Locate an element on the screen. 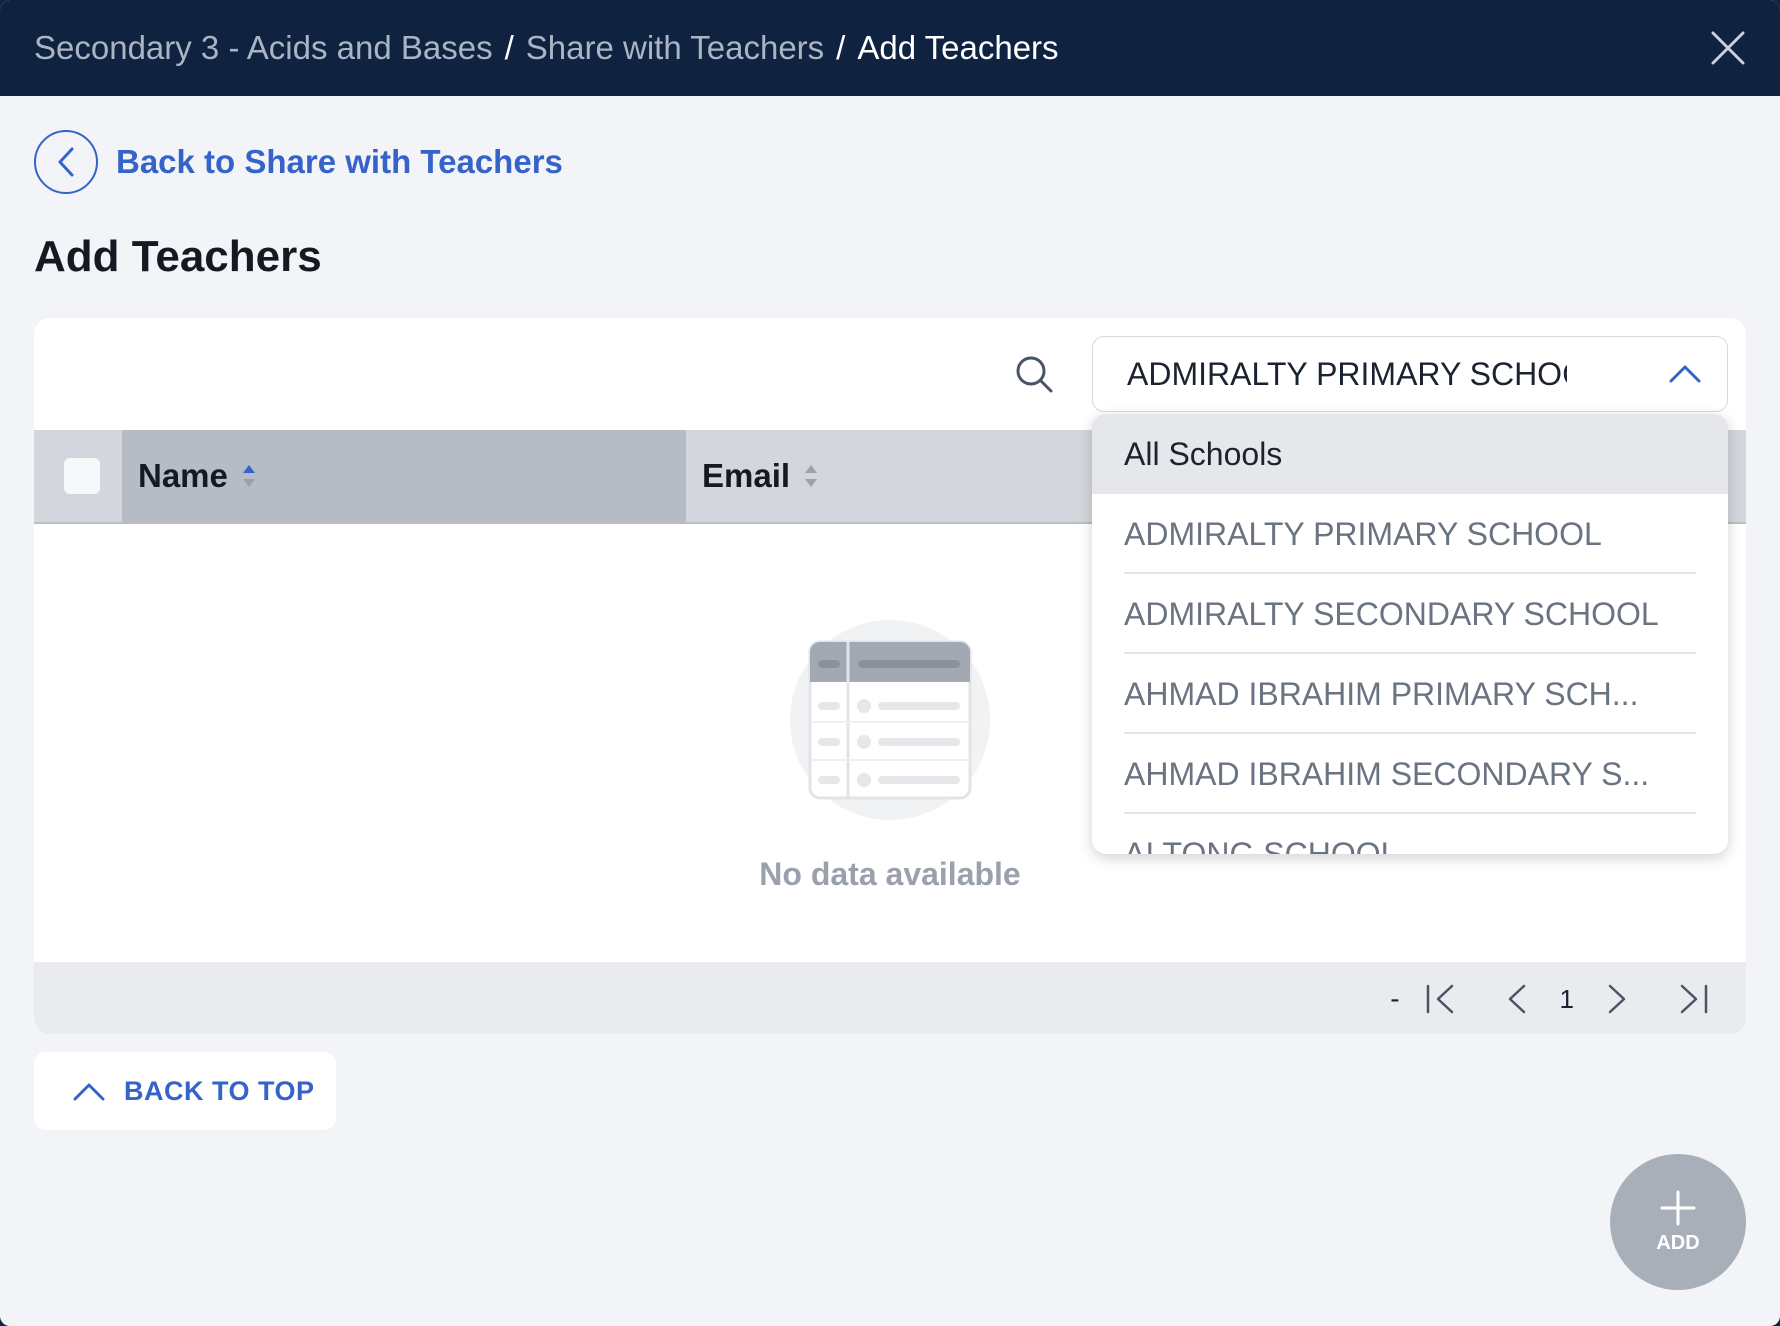  school-select: ADMIRALTY PRIMARY SCHOC is located at coordinates (1410, 374).